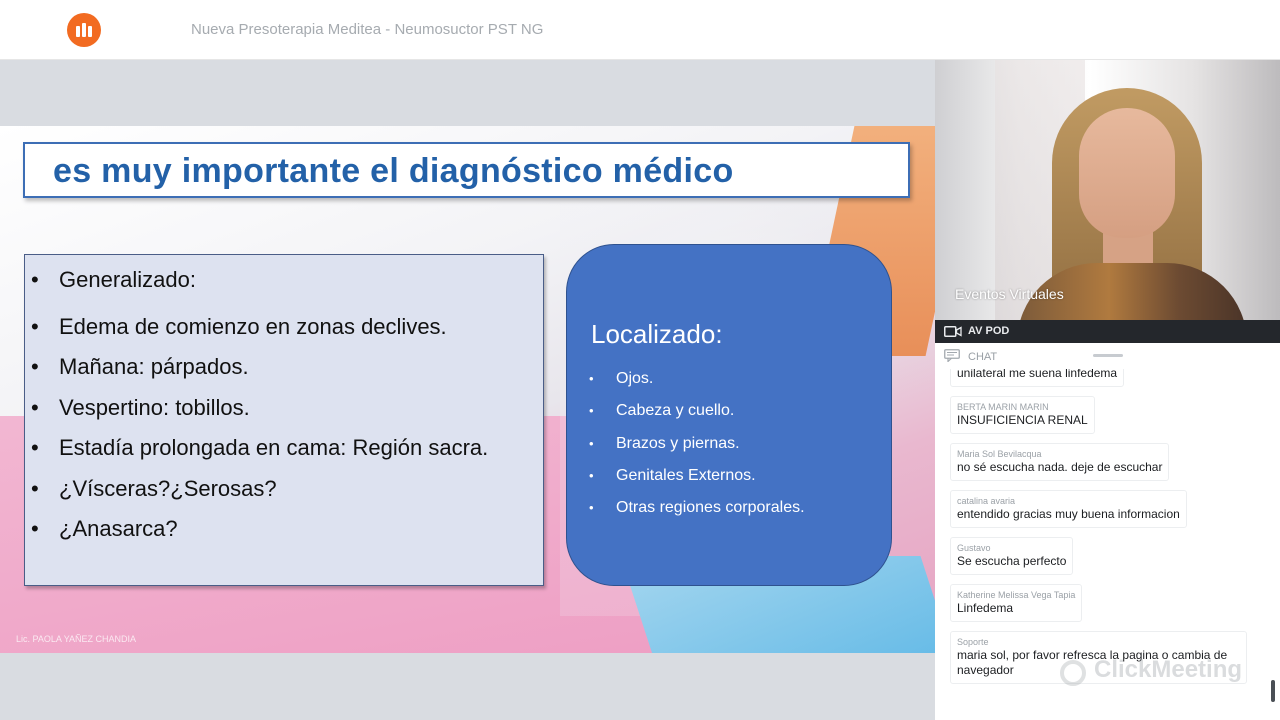 The height and width of the screenshot is (720, 1280). What do you see at coordinates (259, 368) in the screenshot?
I see `slide-list-item: • Mañana: párpados.` at bounding box center [259, 368].